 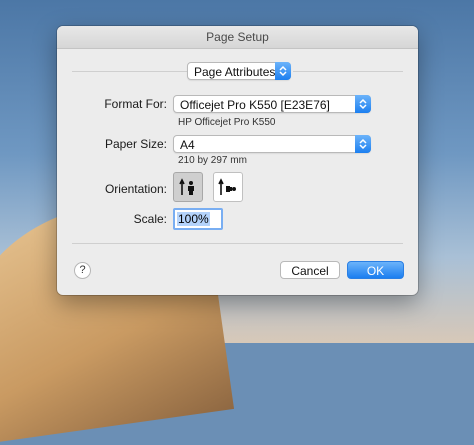 I want to click on format-for-popup: Officejet Pro K550 [E23E76], so click(x=272, y=104).